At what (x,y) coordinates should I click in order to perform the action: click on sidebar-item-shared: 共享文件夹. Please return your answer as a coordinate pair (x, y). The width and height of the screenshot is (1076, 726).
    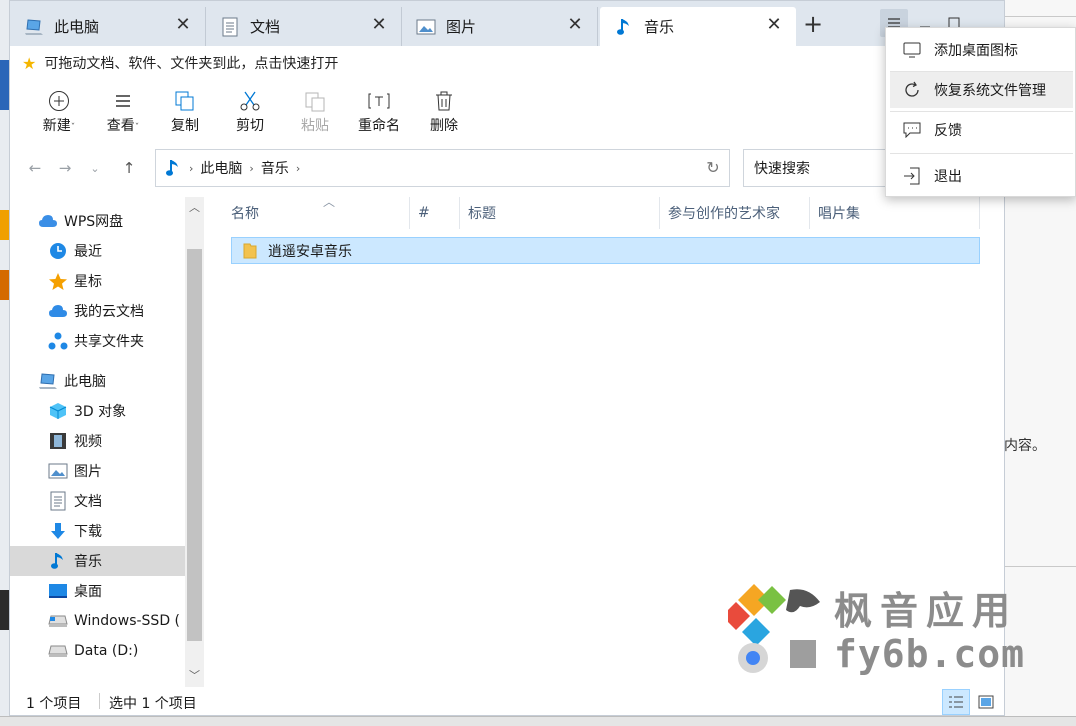
    Looking at the image, I should click on (97, 341).